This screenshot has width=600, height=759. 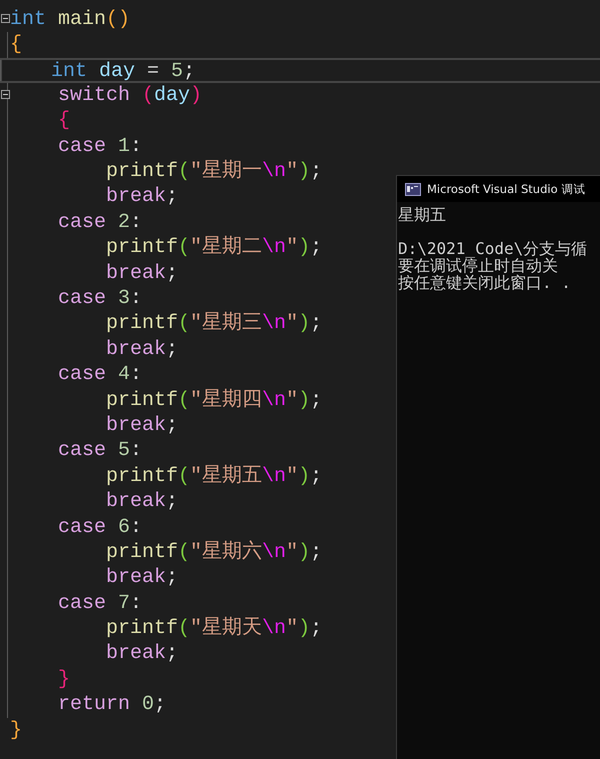 What do you see at coordinates (123, 299) in the screenshot?
I see `number-literal: 3` at bounding box center [123, 299].